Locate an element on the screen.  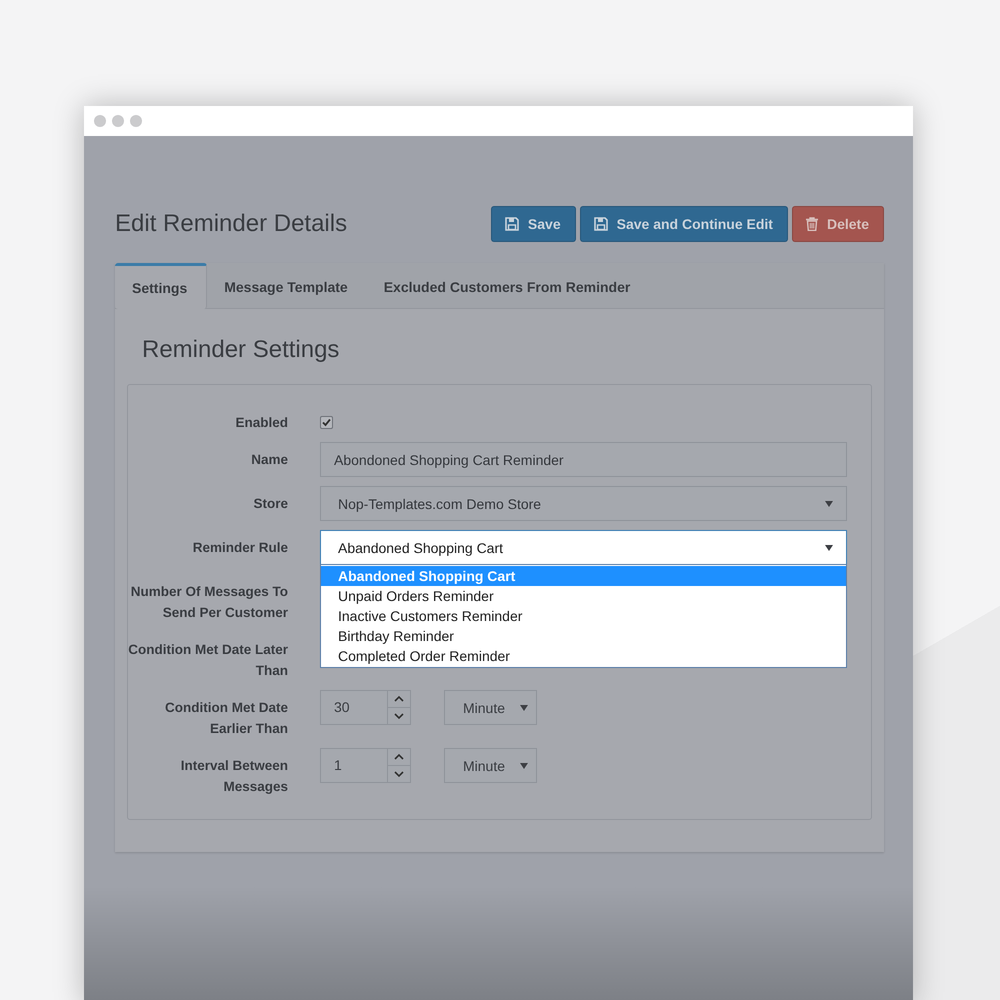
number-field: 30 is located at coordinates (365, 707).